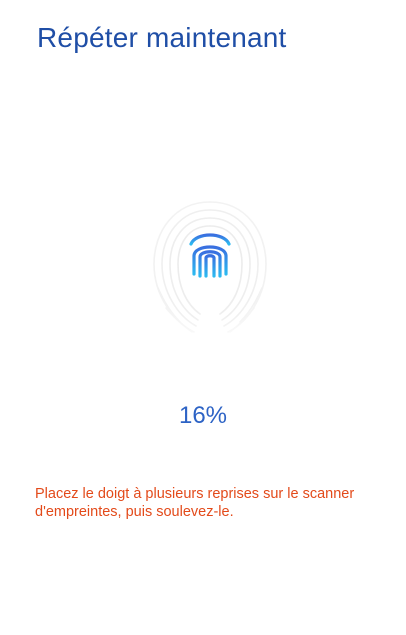 The width and height of the screenshot is (406, 635). Describe the element at coordinates (210, 255) in the screenshot. I see `fingerprint-icon` at that location.